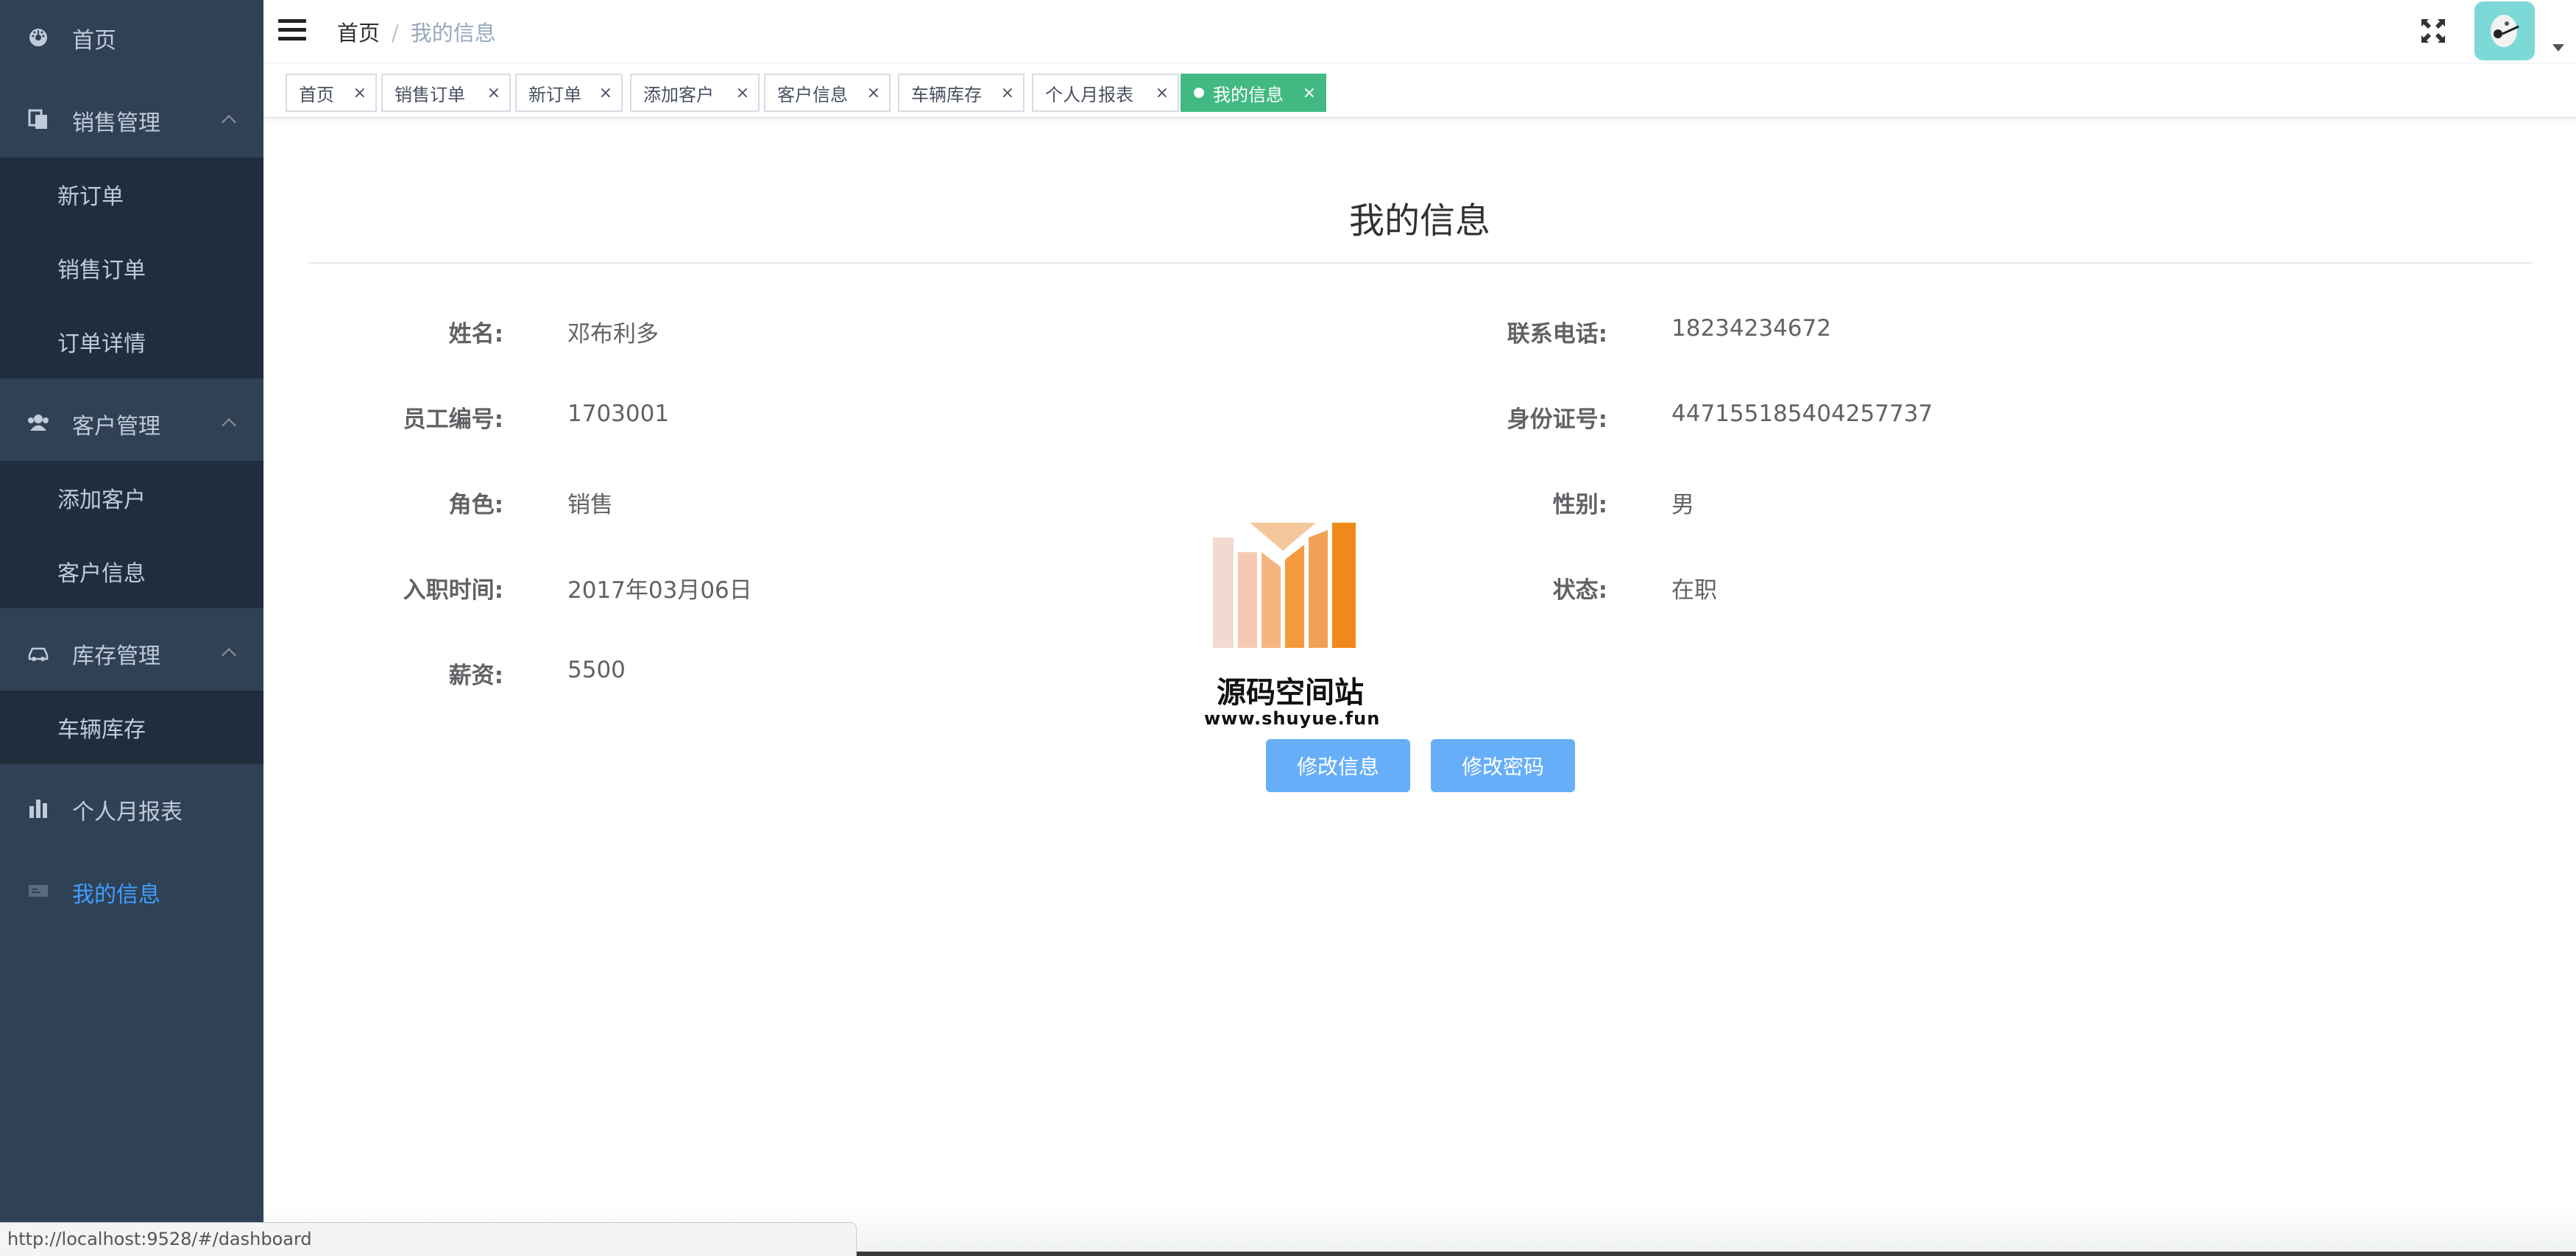  Describe the element at coordinates (94, 41) in the screenshot. I see `sidebar-item-label: 首页` at that location.